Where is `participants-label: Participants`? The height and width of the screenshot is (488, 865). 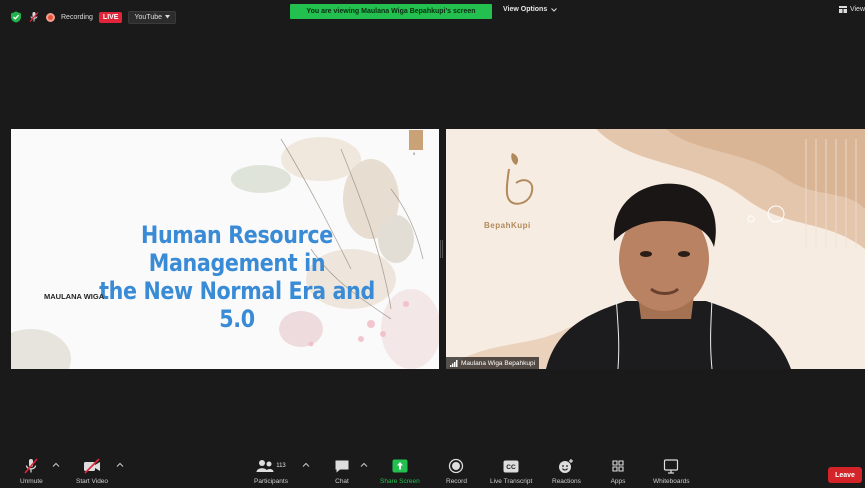
participants-label: Participants is located at coordinates (271, 481).